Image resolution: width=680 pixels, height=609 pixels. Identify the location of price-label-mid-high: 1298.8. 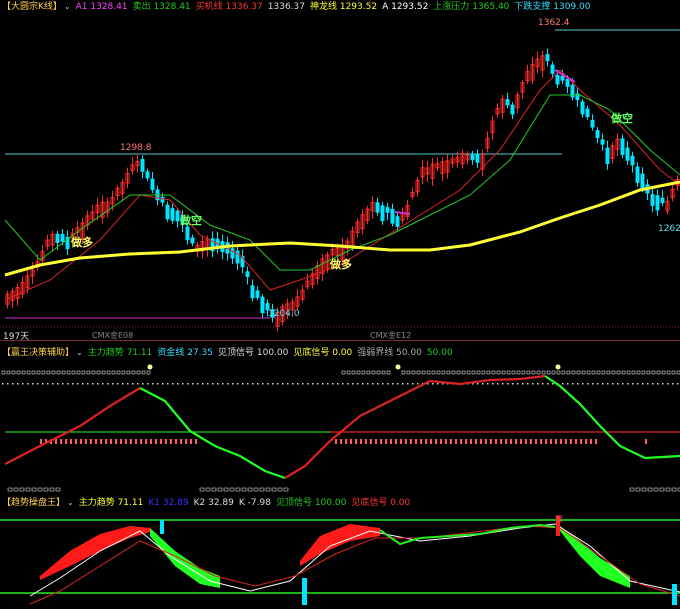
(136, 148).